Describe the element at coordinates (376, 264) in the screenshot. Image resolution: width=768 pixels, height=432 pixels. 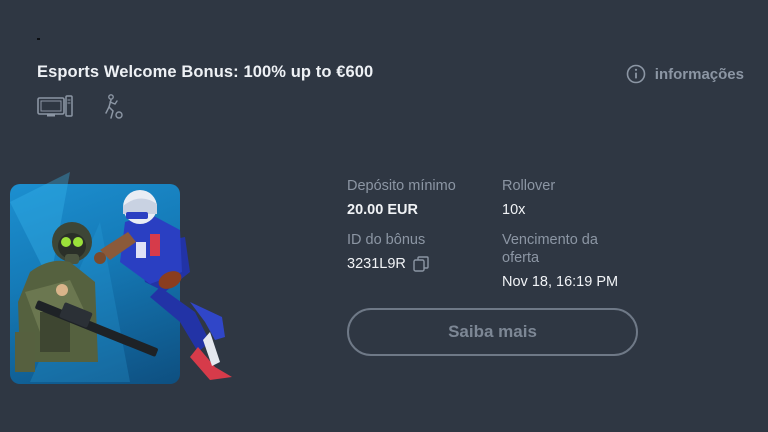
I see `bonus-id-value: 3231L9R` at that location.